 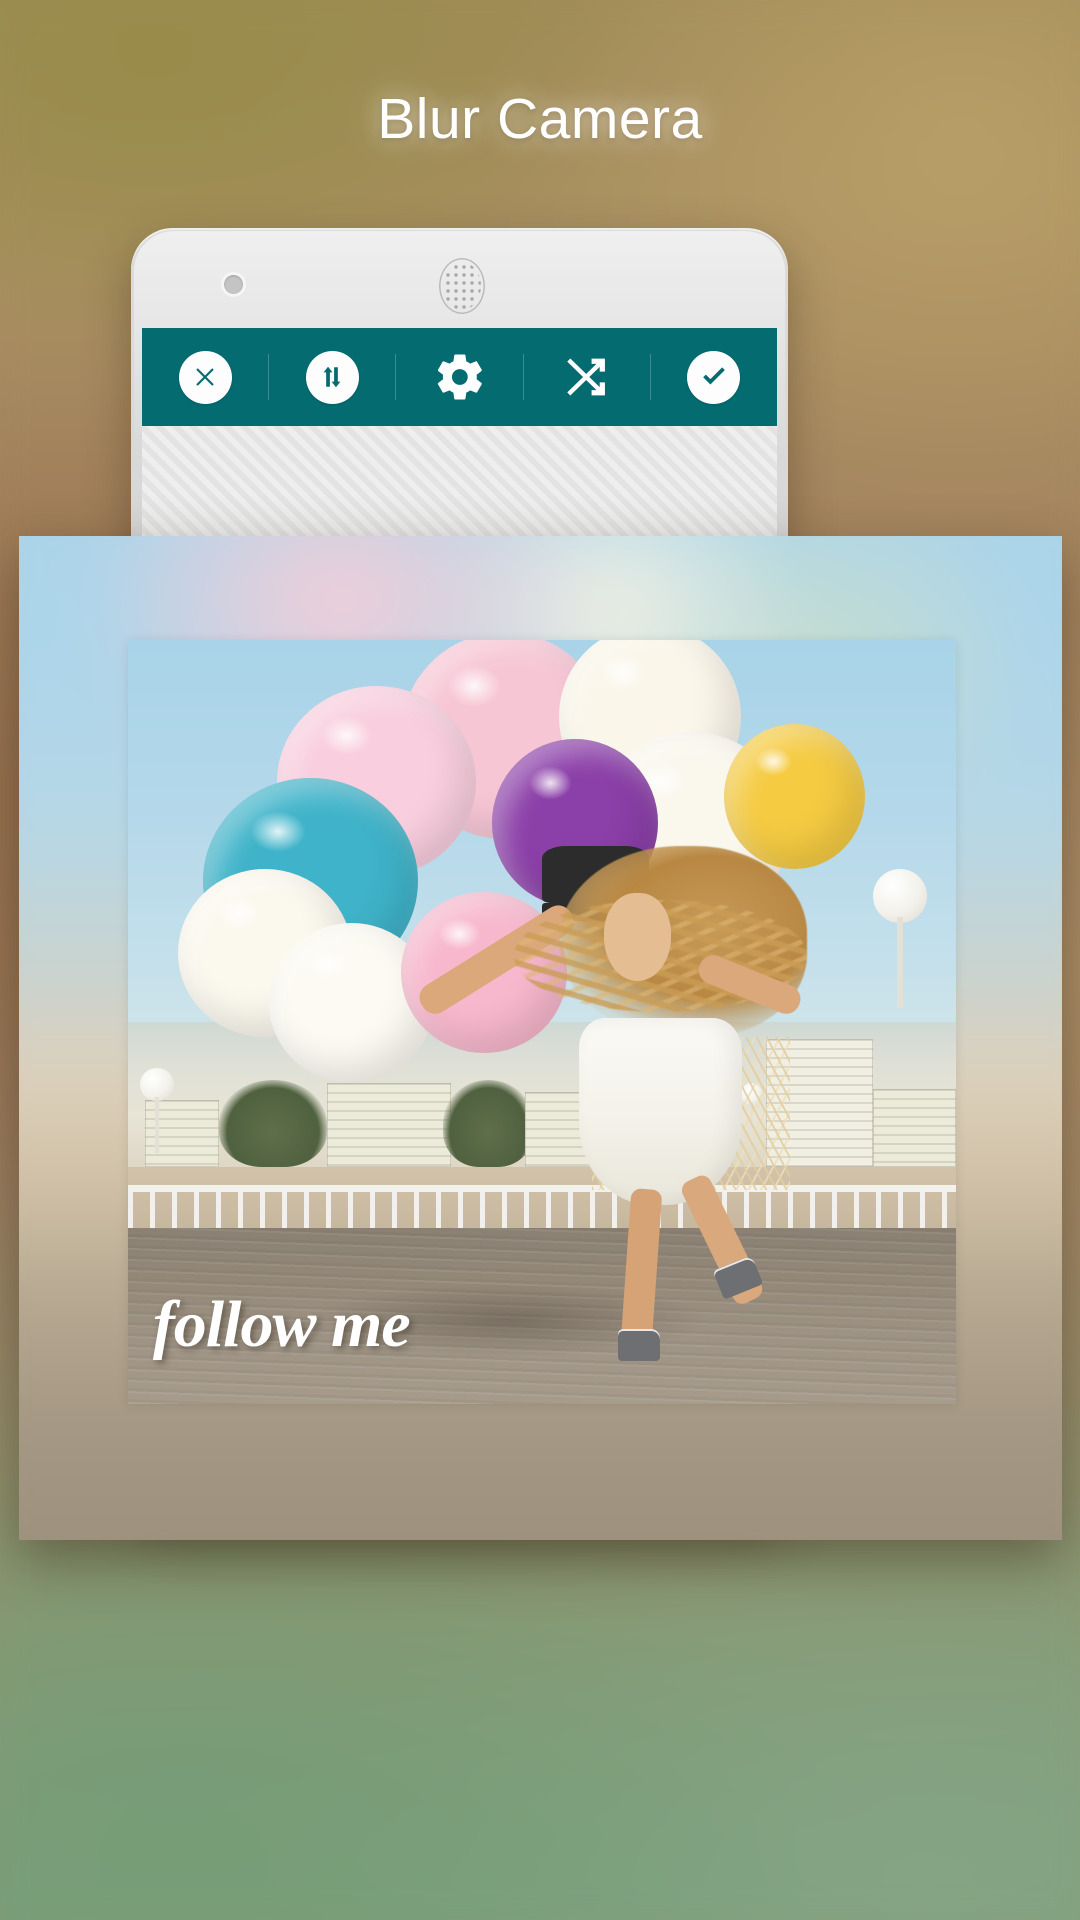 I want to click on swap-vertical-circle-icon, so click(x=332, y=377).